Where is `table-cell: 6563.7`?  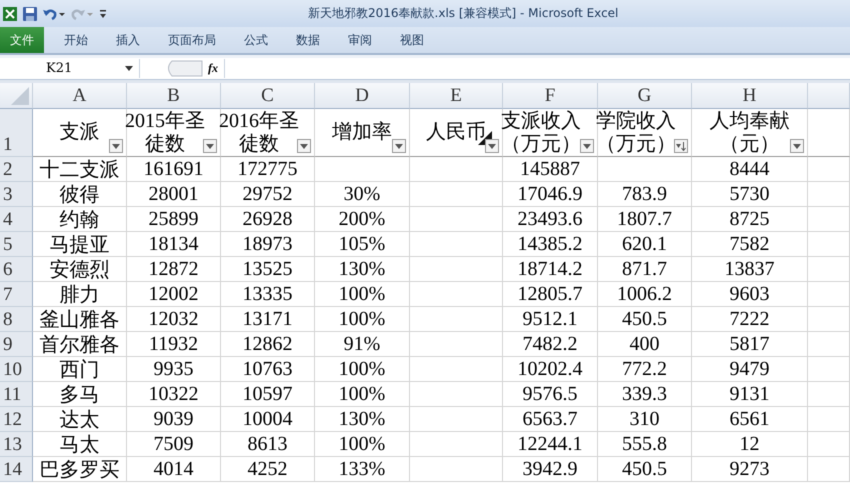
table-cell: 6563.7 is located at coordinates (550, 419).